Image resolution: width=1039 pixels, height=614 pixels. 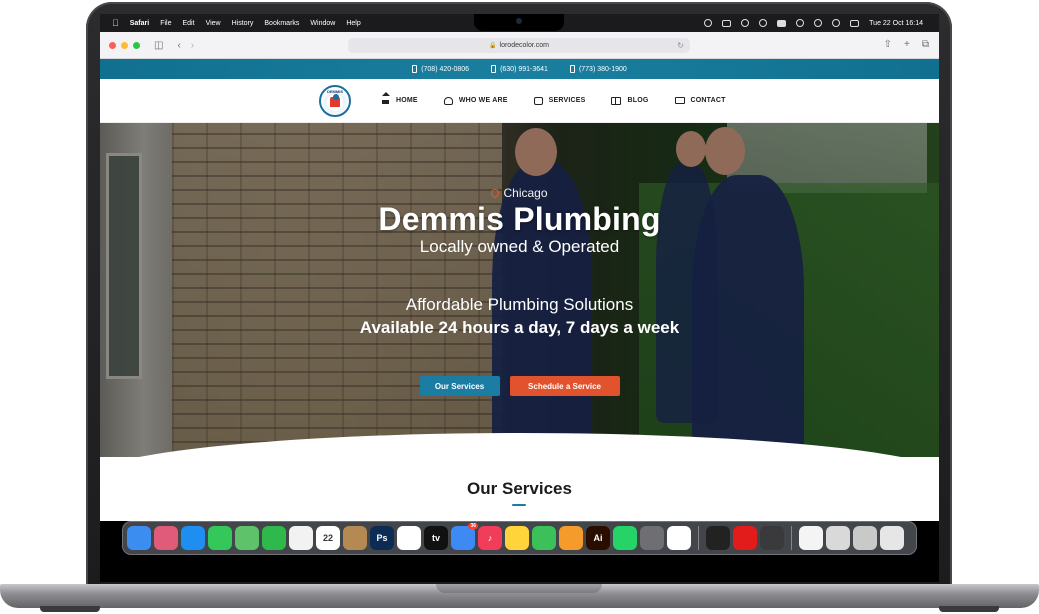 What do you see at coordinates (475, 100) in the screenshot?
I see `nav-item-who-we-are: WHO WE ARE` at bounding box center [475, 100].